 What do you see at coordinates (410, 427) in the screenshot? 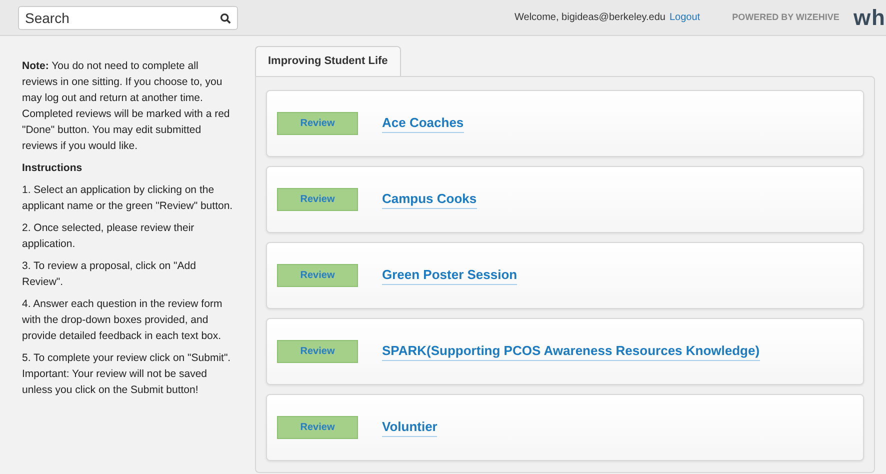
I see `application-link: Voluntier` at bounding box center [410, 427].